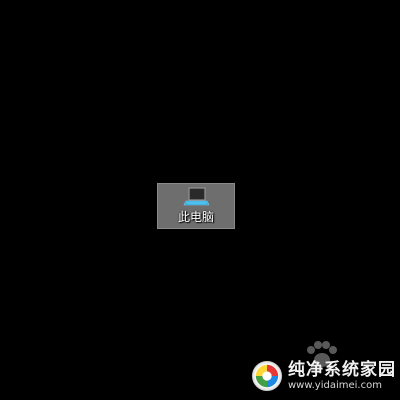  What do you see at coordinates (342, 370) in the screenshot?
I see `watermark-title: 纯净系统家园` at bounding box center [342, 370].